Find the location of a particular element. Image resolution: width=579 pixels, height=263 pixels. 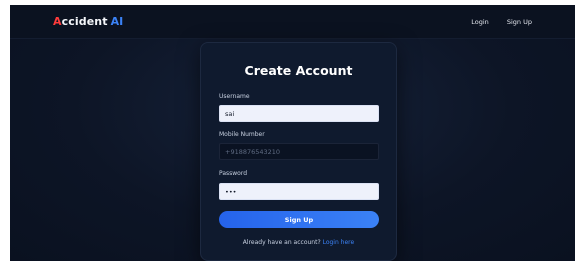

page-title: Create Account is located at coordinates (298, 70).